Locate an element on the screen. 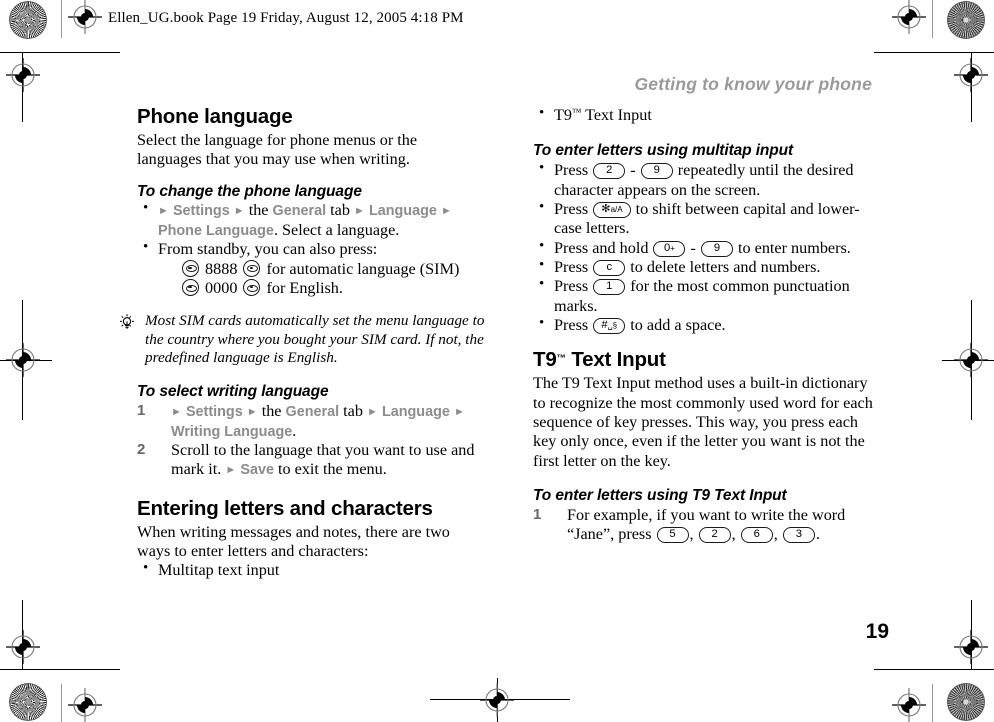 This screenshot has width=994, height=722. procedure-heading-change-language: To change the phone language is located at coordinates (249, 191).